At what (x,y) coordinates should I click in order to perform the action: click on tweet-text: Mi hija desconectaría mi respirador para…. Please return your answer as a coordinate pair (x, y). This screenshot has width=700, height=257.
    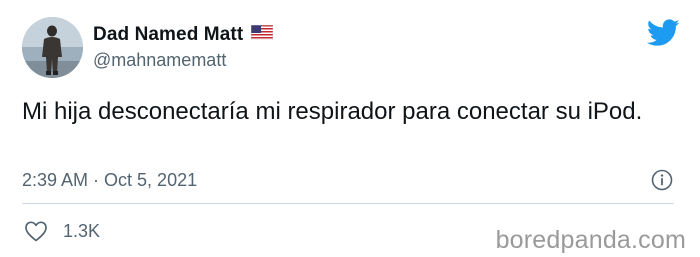
    Looking at the image, I should click on (332, 111).